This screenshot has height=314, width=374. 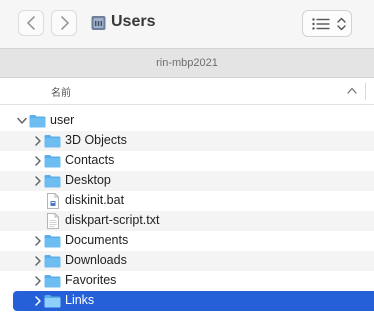 What do you see at coordinates (98, 23) in the screenshot?
I see `user-folder-icon` at bounding box center [98, 23].